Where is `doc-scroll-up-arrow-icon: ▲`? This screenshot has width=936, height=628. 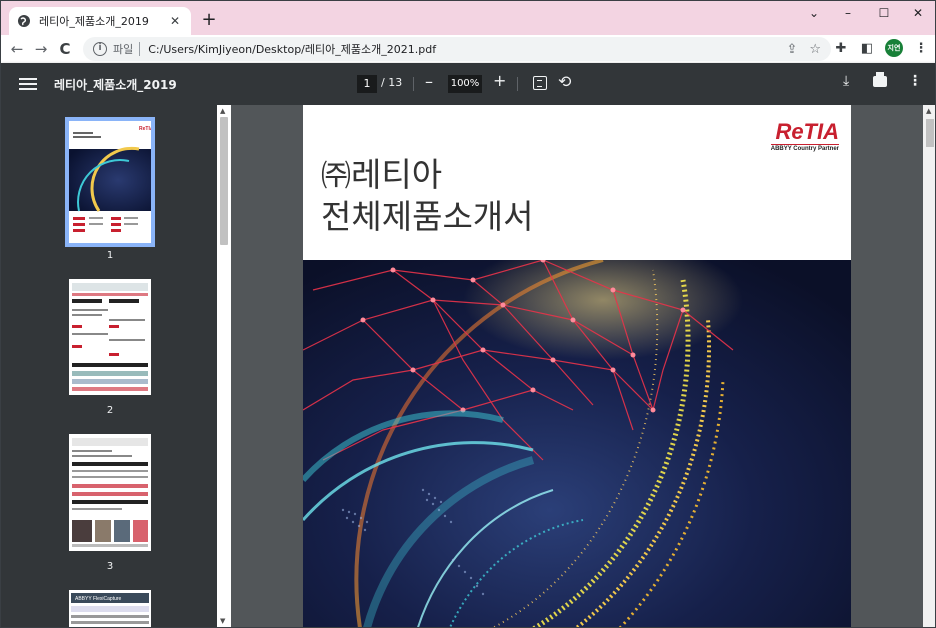 doc-scroll-up-arrow-icon: ▲ is located at coordinates (928, 111).